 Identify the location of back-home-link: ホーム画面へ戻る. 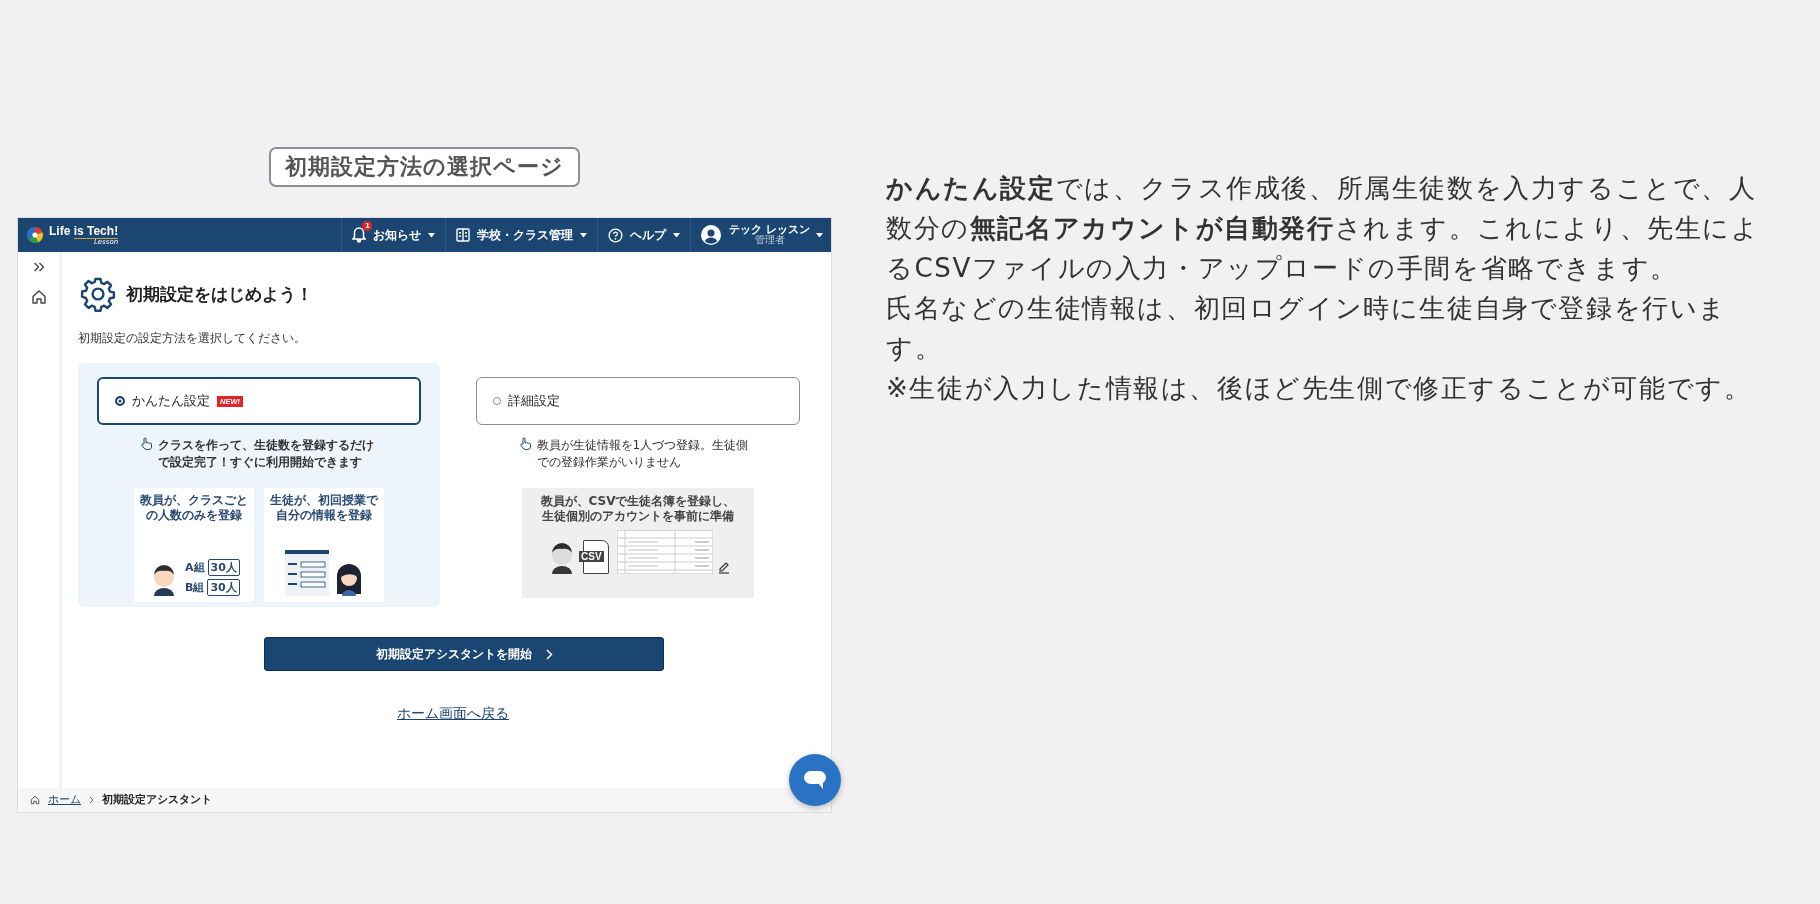
(453, 714).